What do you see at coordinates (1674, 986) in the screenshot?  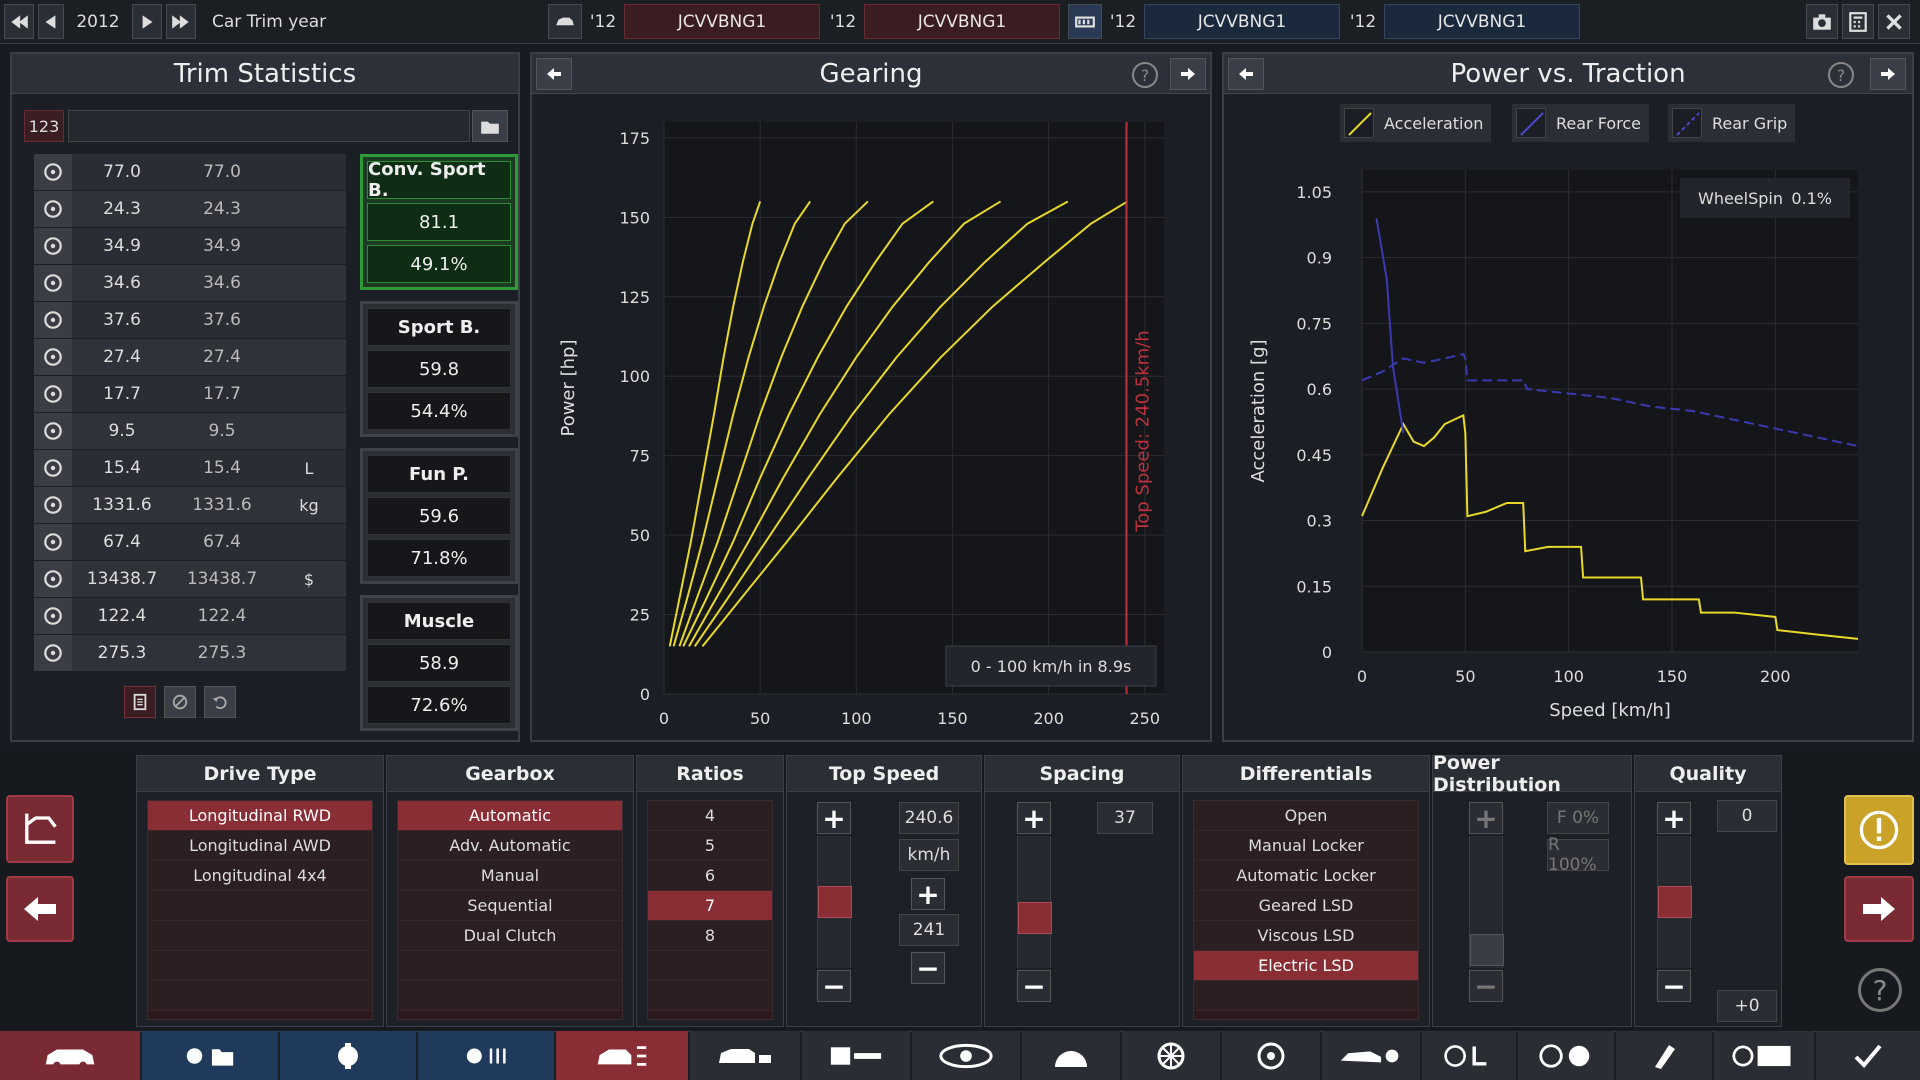 I see `quality-decrease-button: −` at bounding box center [1674, 986].